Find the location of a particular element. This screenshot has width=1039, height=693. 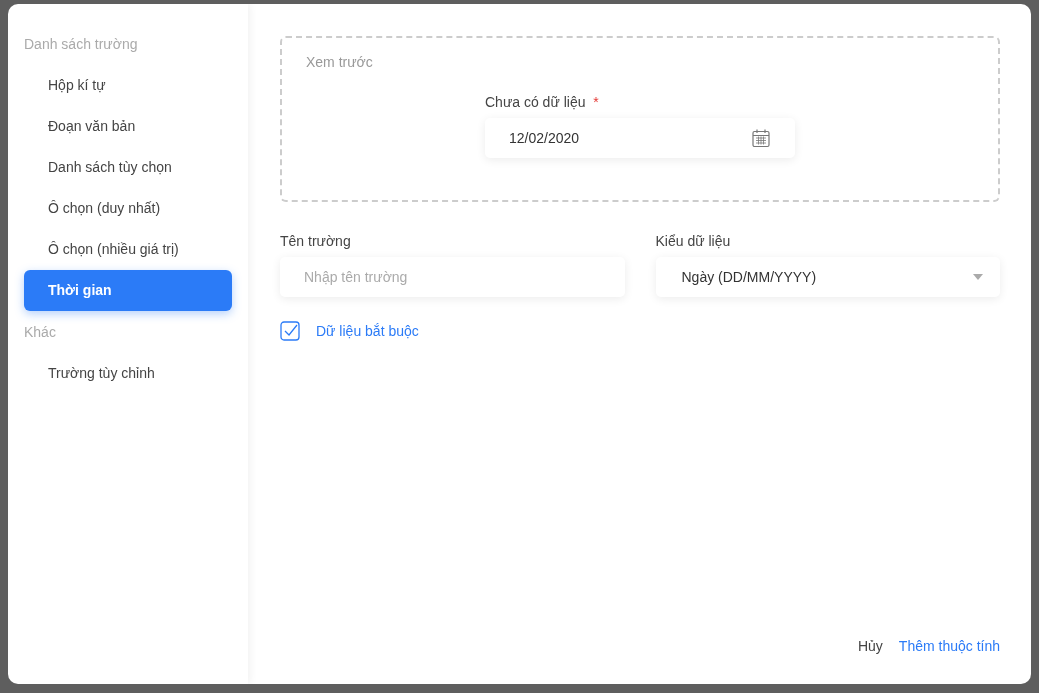

sidebar-item: Danh sách tùy chọn is located at coordinates (128, 167).